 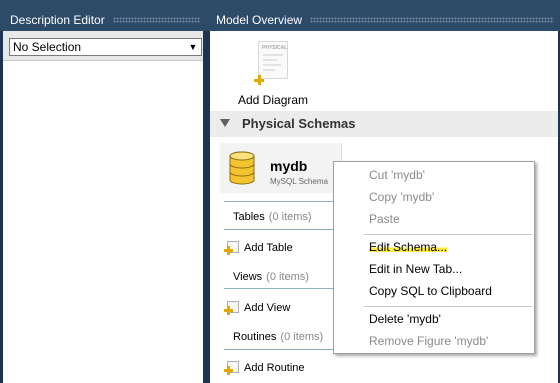 I want to click on add-table-icon, so click(x=232, y=248).